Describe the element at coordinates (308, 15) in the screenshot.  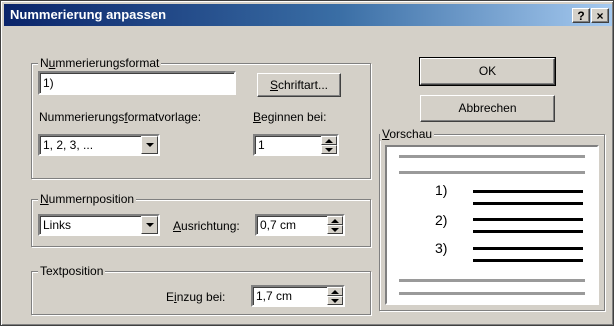
I see `title-bar: Nummerierung anpassen ? ×` at that location.